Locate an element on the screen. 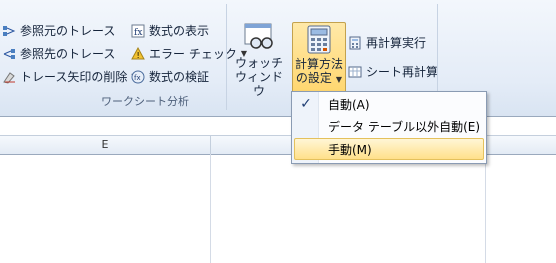 This screenshot has width=556, height=263. trace-dependents-button: 参照先のトレース is located at coordinates (58, 53).